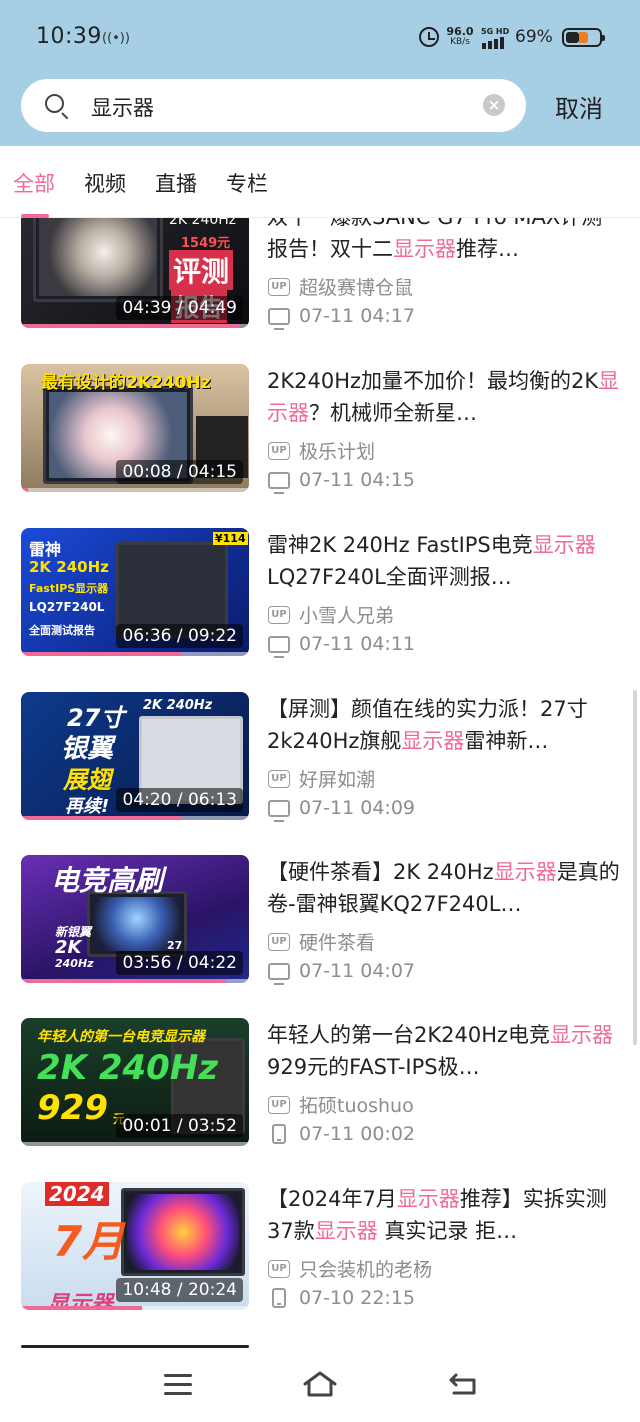 The image size is (640, 1422). I want to click on thumb-text: 雷神, so click(45, 549).